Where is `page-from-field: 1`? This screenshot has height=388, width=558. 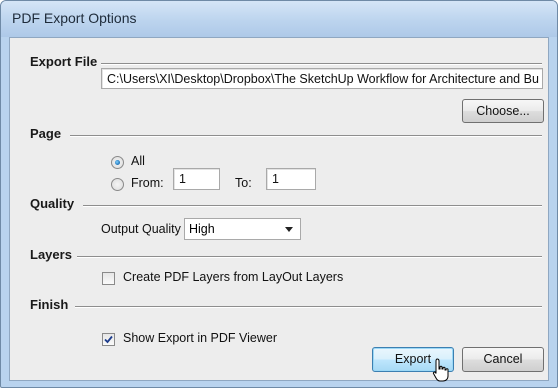 page-from-field: 1 is located at coordinates (196, 179).